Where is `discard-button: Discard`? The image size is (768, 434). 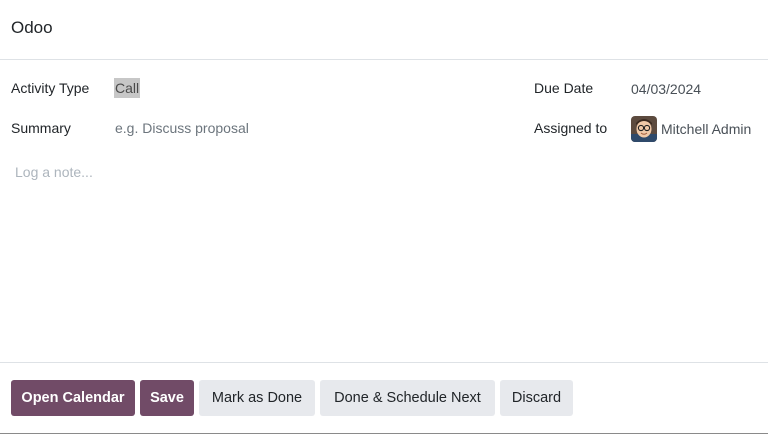 discard-button: Discard is located at coordinates (536, 398).